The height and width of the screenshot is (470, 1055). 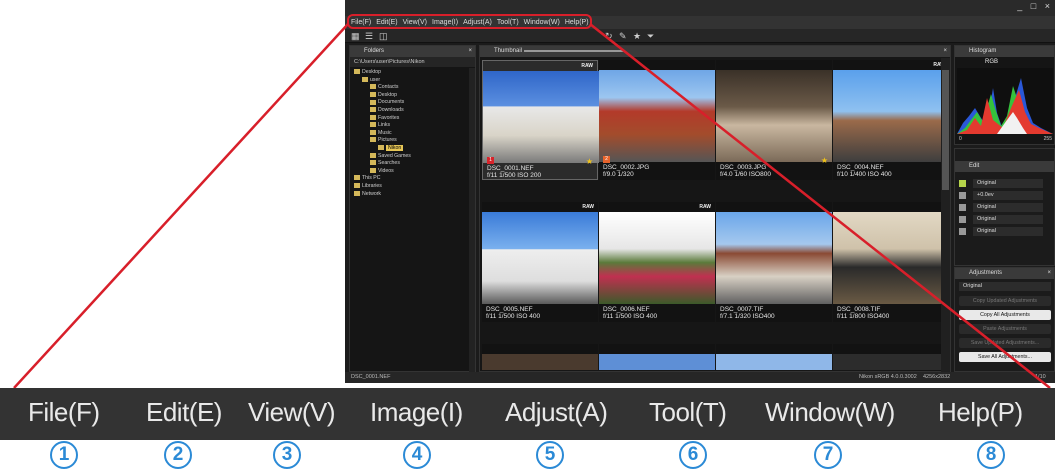 I want to click on number-badge-2: 2, so click(x=178, y=455).